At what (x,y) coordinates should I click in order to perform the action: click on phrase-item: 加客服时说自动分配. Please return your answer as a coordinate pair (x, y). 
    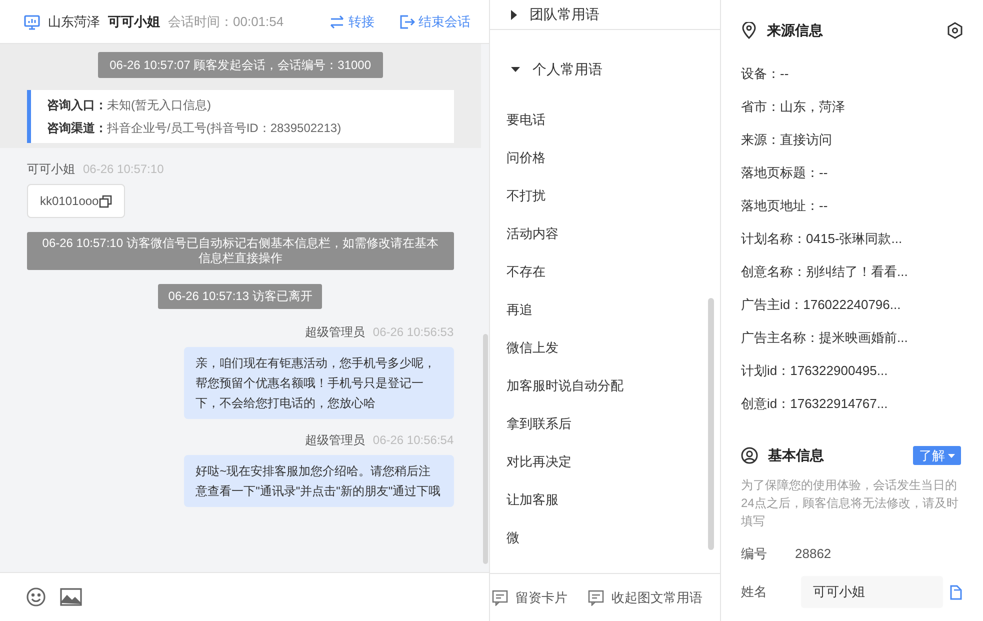
    Looking at the image, I should click on (565, 386).